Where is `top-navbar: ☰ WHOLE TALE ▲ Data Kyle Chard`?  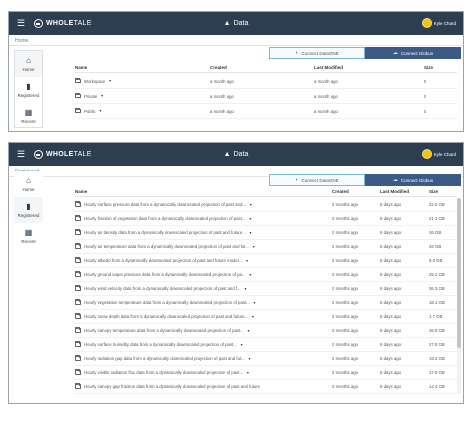 top-navbar: ☰ WHOLE TALE ▲ Data Kyle Chard is located at coordinates (236, 23).